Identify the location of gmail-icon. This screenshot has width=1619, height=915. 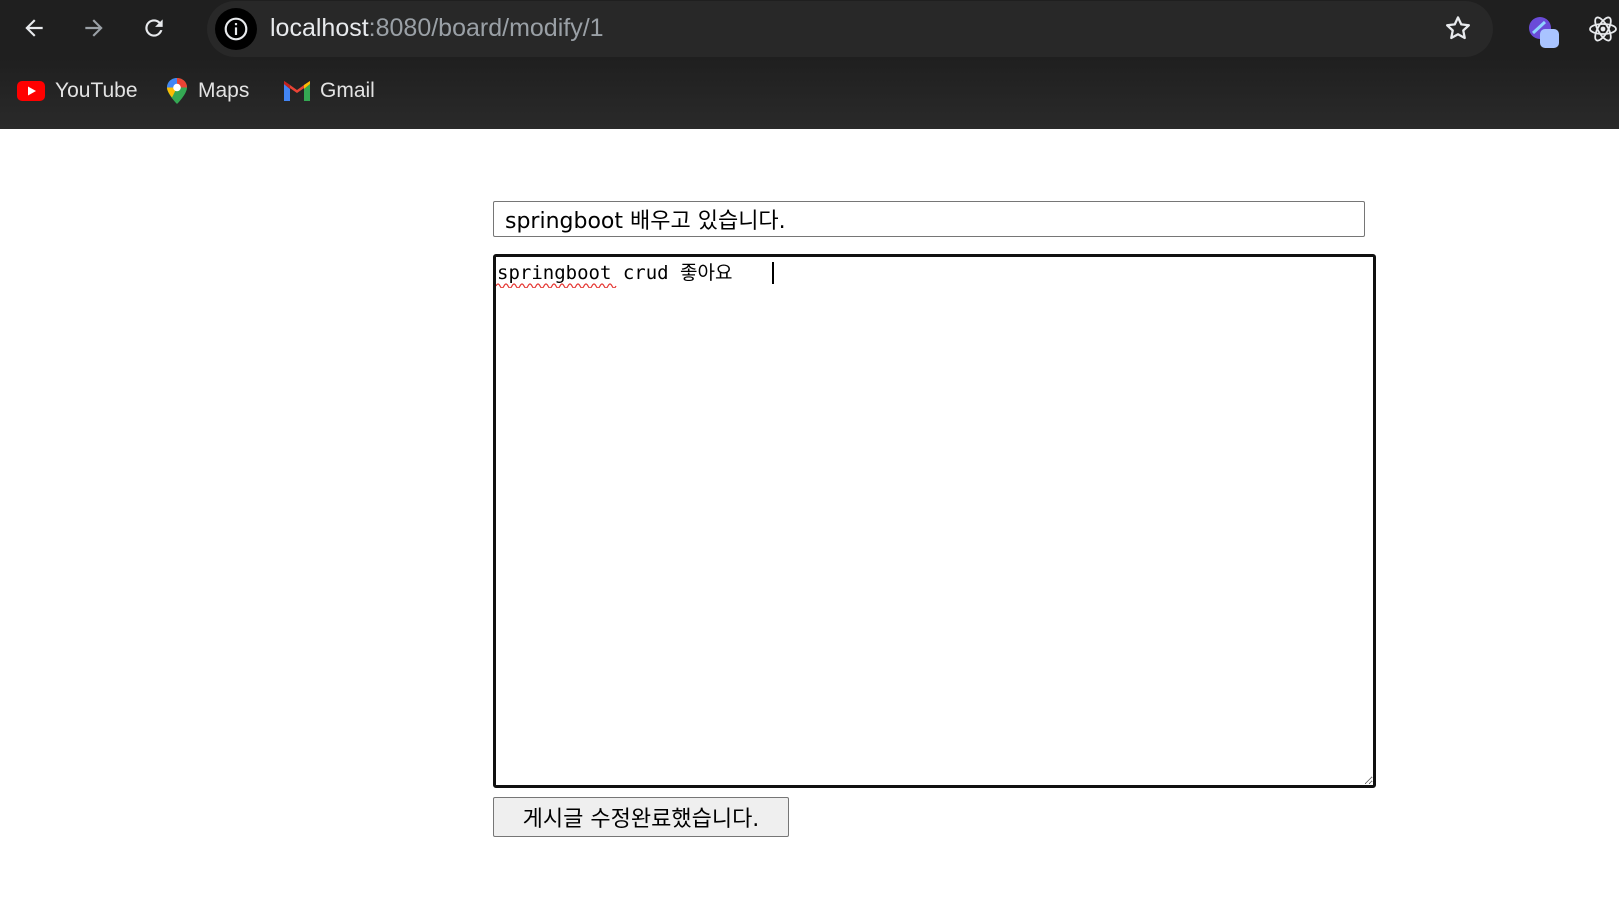
(297, 91).